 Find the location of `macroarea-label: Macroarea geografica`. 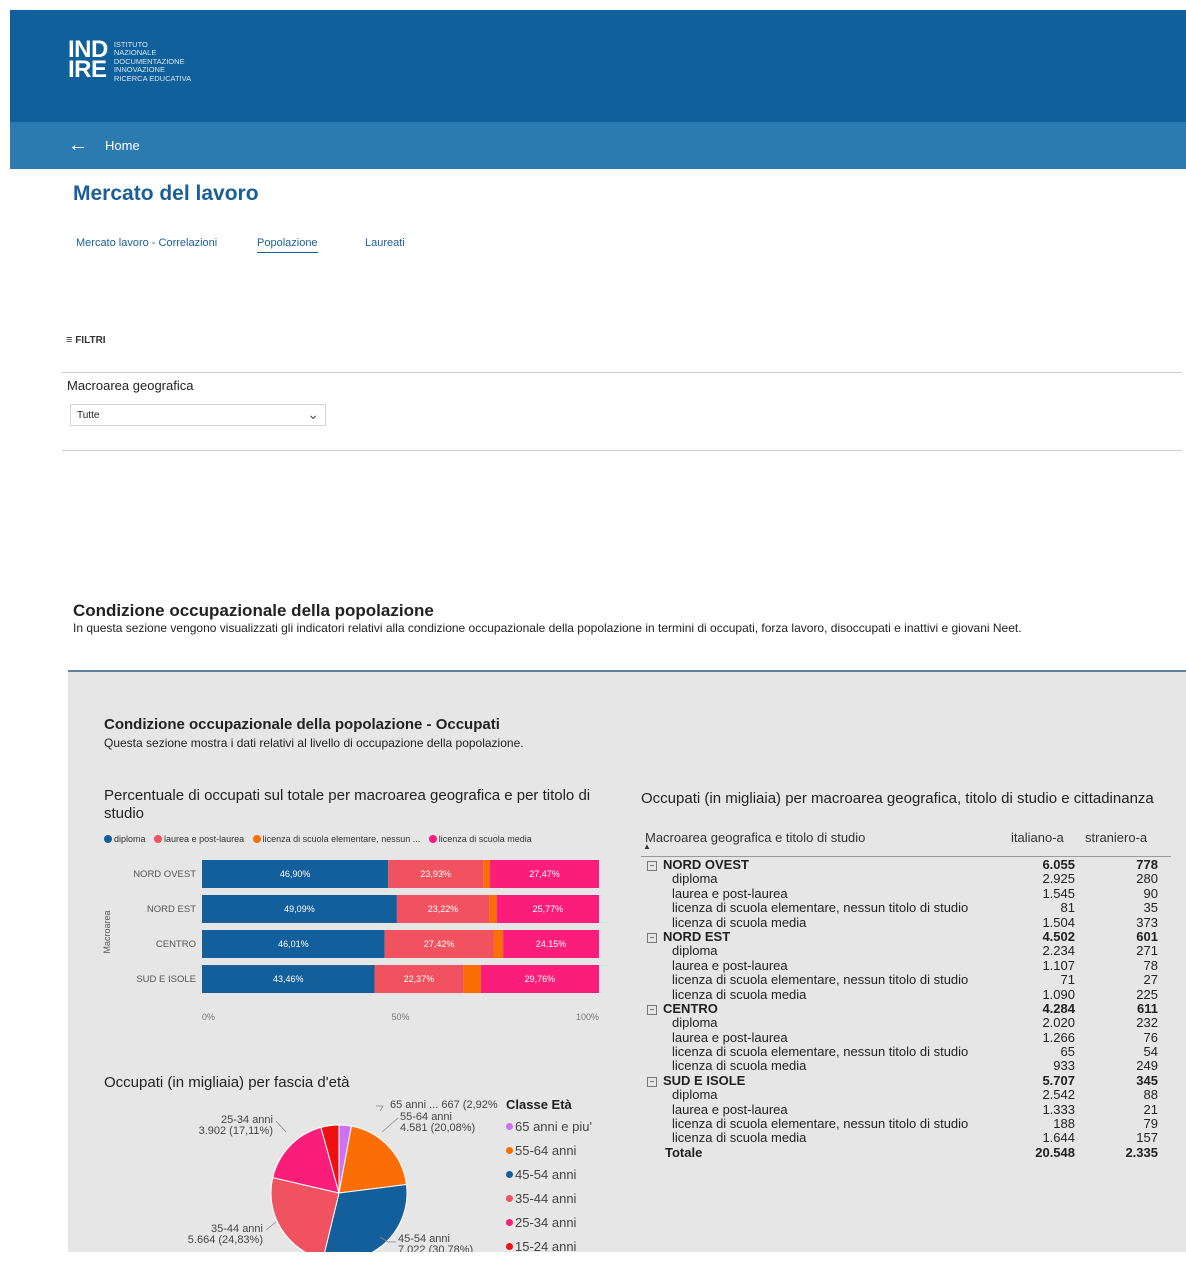

macroarea-label: Macroarea geografica is located at coordinates (130, 385).